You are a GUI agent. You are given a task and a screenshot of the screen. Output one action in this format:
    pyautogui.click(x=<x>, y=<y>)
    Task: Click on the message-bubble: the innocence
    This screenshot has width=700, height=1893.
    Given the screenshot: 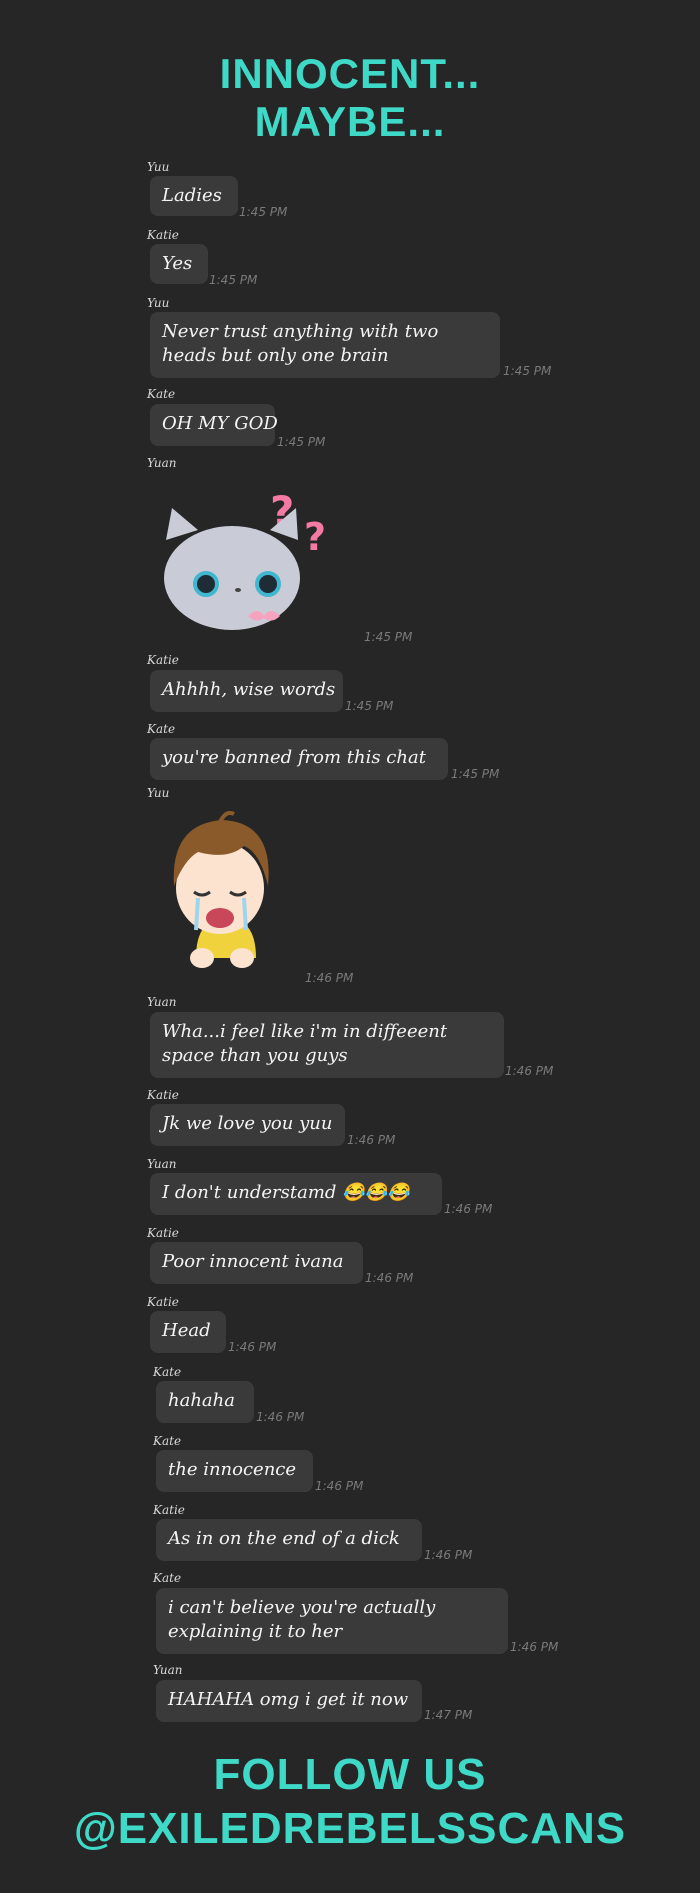 What is the action you would take?
    pyautogui.click(x=234, y=1471)
    